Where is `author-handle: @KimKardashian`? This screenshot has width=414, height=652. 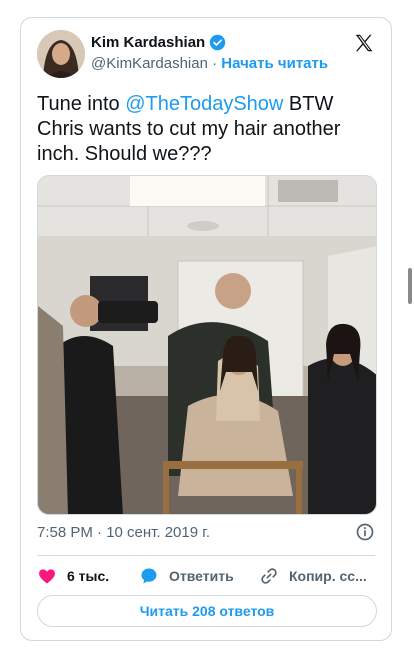 author-handle: @KimKardashian is located at coordinates (149, 63).